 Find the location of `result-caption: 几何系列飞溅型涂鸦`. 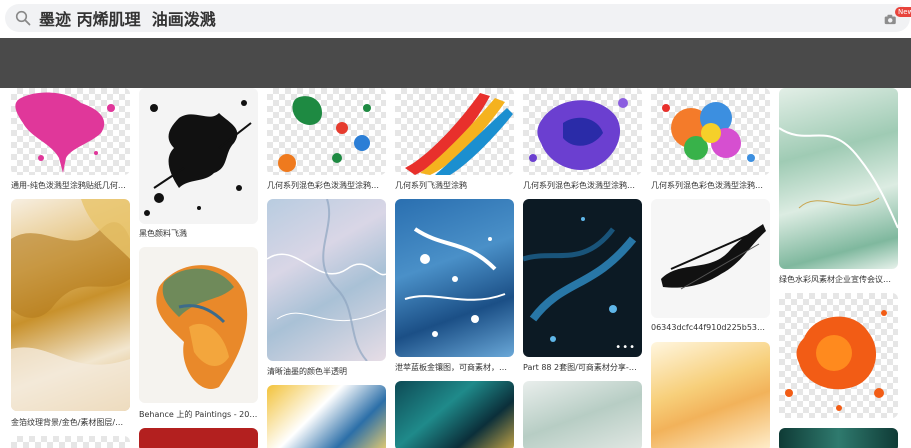

result-caption: 几何系列飞溅型涂鸦 is located at coordinates (431, 185).